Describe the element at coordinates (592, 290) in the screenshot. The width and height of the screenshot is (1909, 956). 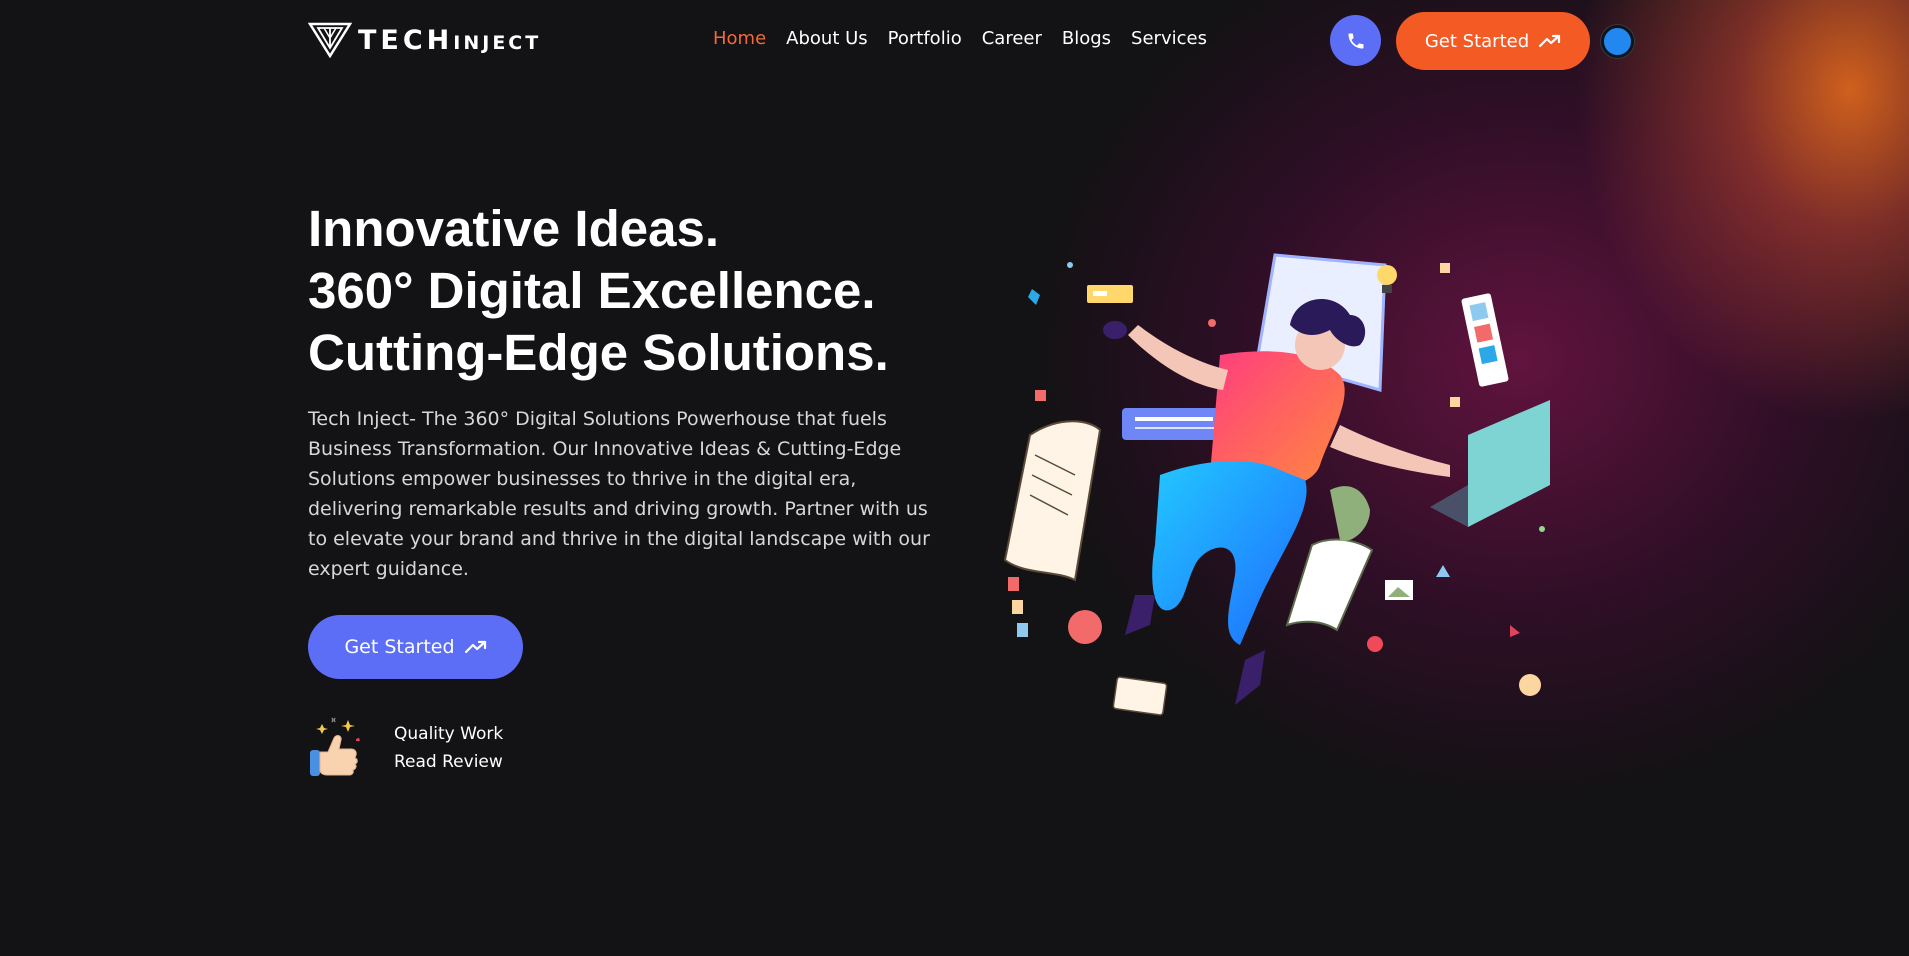
I see `hero-title-line-2: 360° Digital Excellence.` at that location.